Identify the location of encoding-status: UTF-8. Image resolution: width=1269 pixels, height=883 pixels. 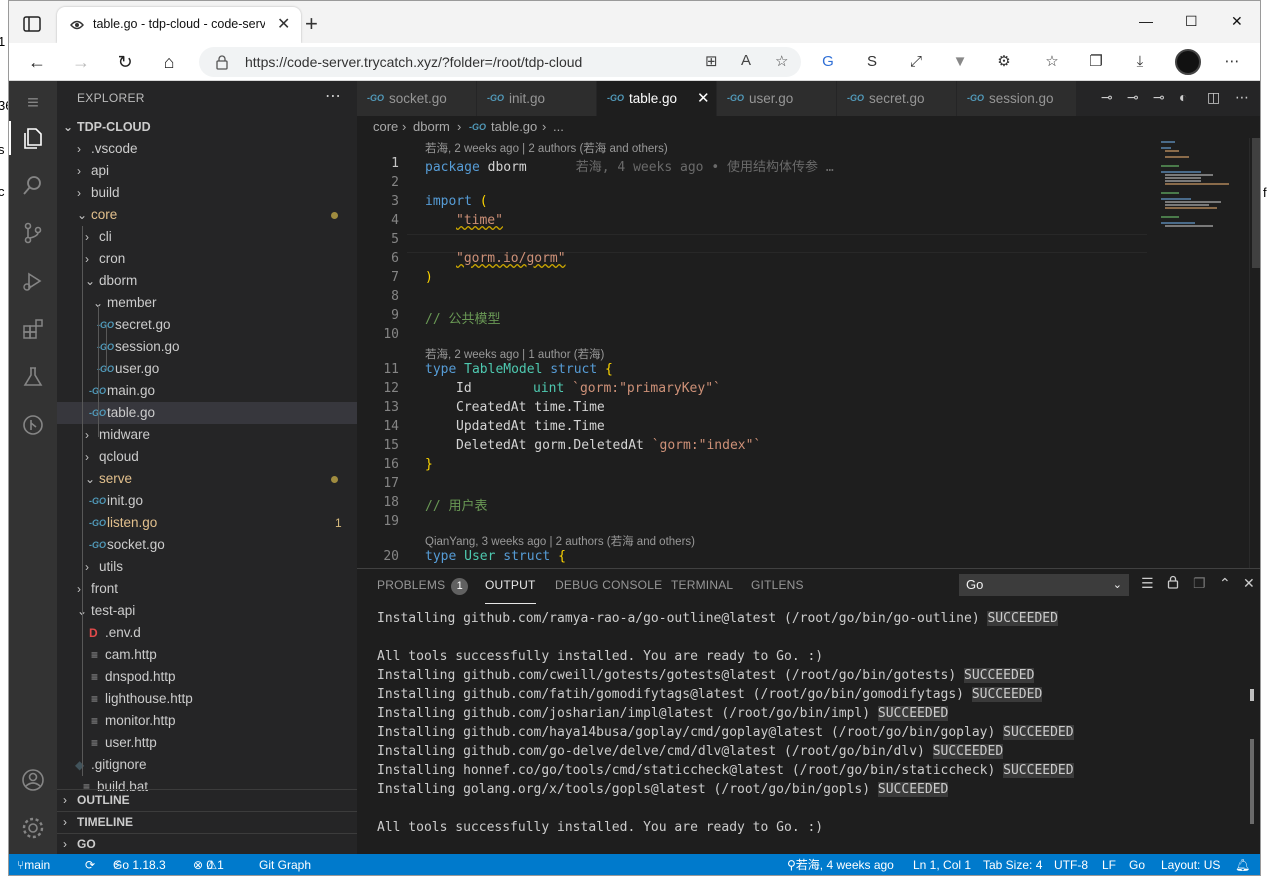
(1071, 864).